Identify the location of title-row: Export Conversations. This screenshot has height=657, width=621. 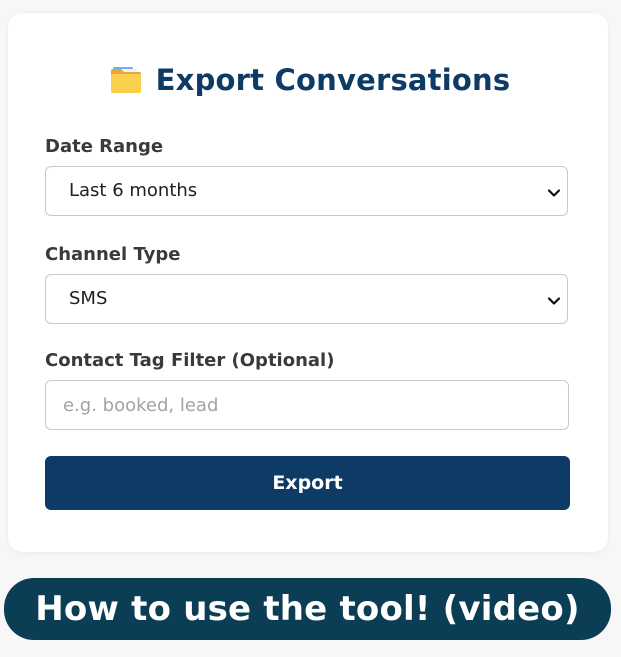
(310, 80).